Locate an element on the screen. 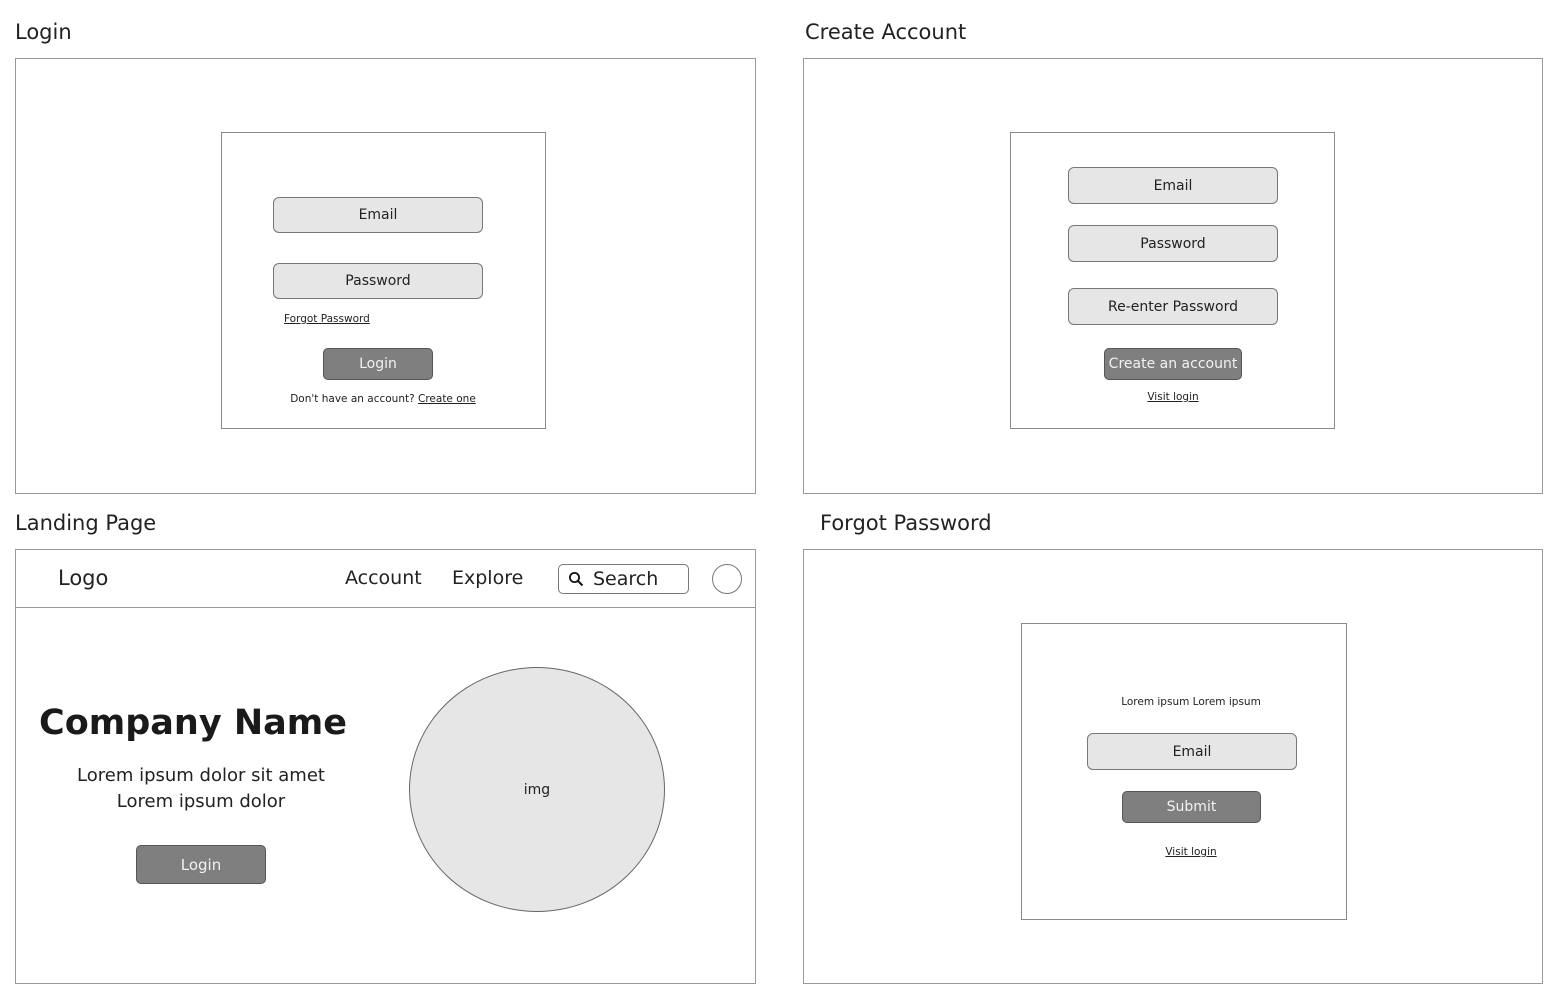 This screenshot has height=1008, width=1558. image-label: img is located at coordinates (537, 789).